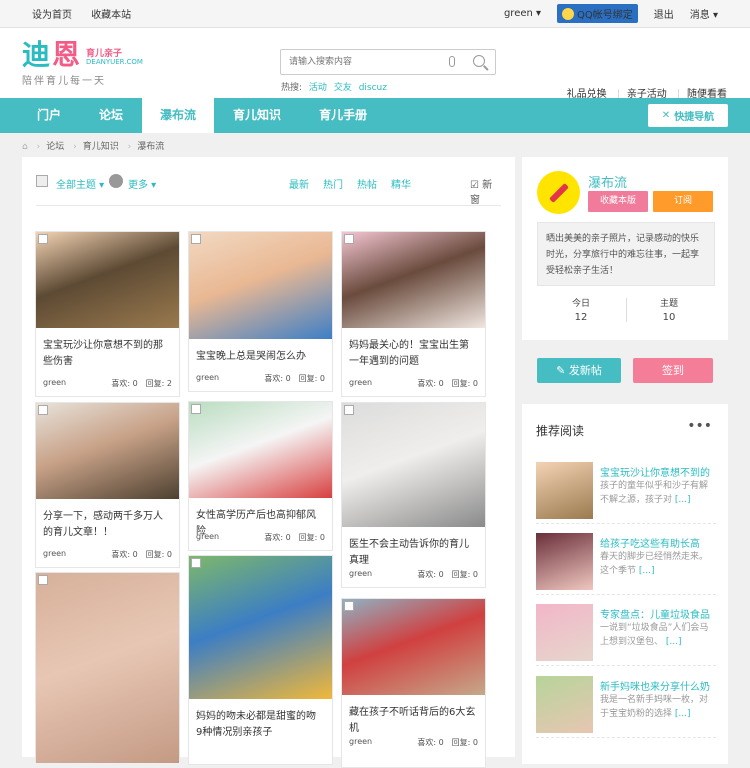  I want to click on recommended-item: 宝宝玩沙让你意想不到的 孩子的童年似乎和沙子有解不解之源，孩子对 [...], so click(626, 493).